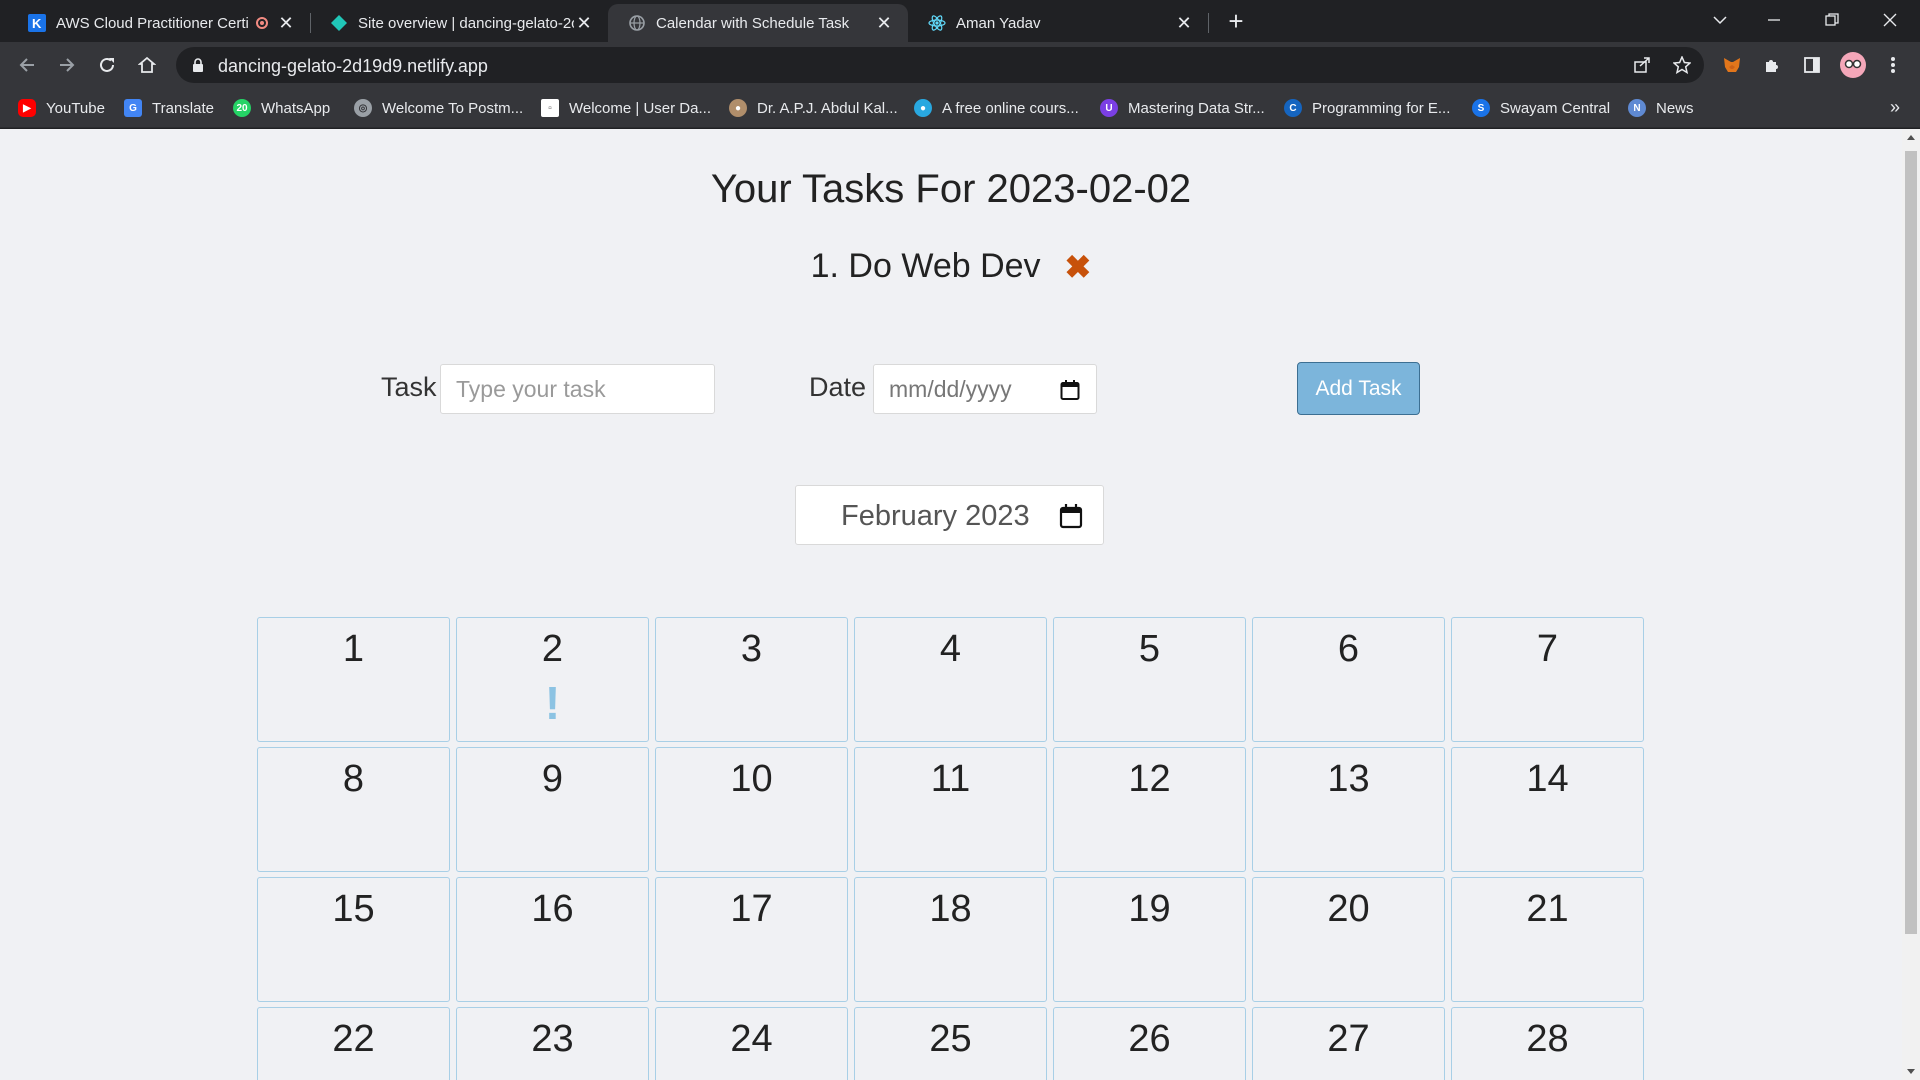 The image size is (1920, 1080). I want to click on home-icon, so click(147, 65).